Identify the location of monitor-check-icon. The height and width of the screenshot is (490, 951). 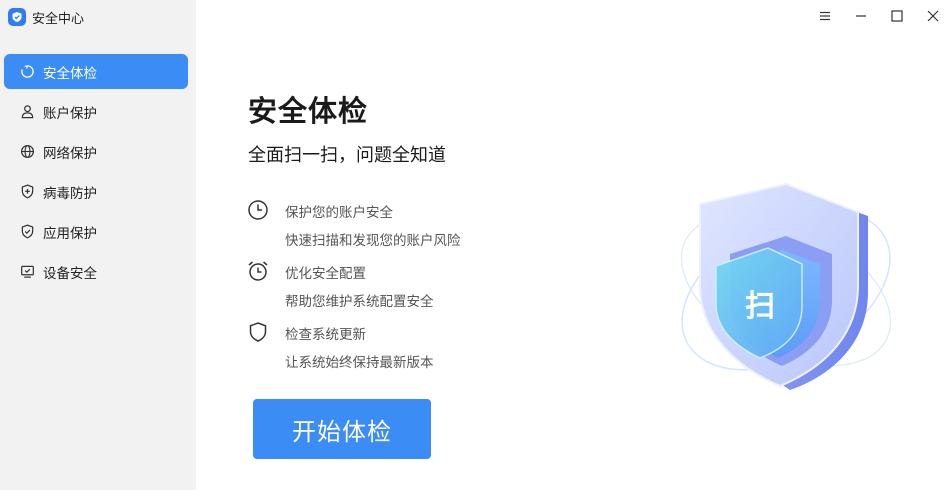
(27, 272).